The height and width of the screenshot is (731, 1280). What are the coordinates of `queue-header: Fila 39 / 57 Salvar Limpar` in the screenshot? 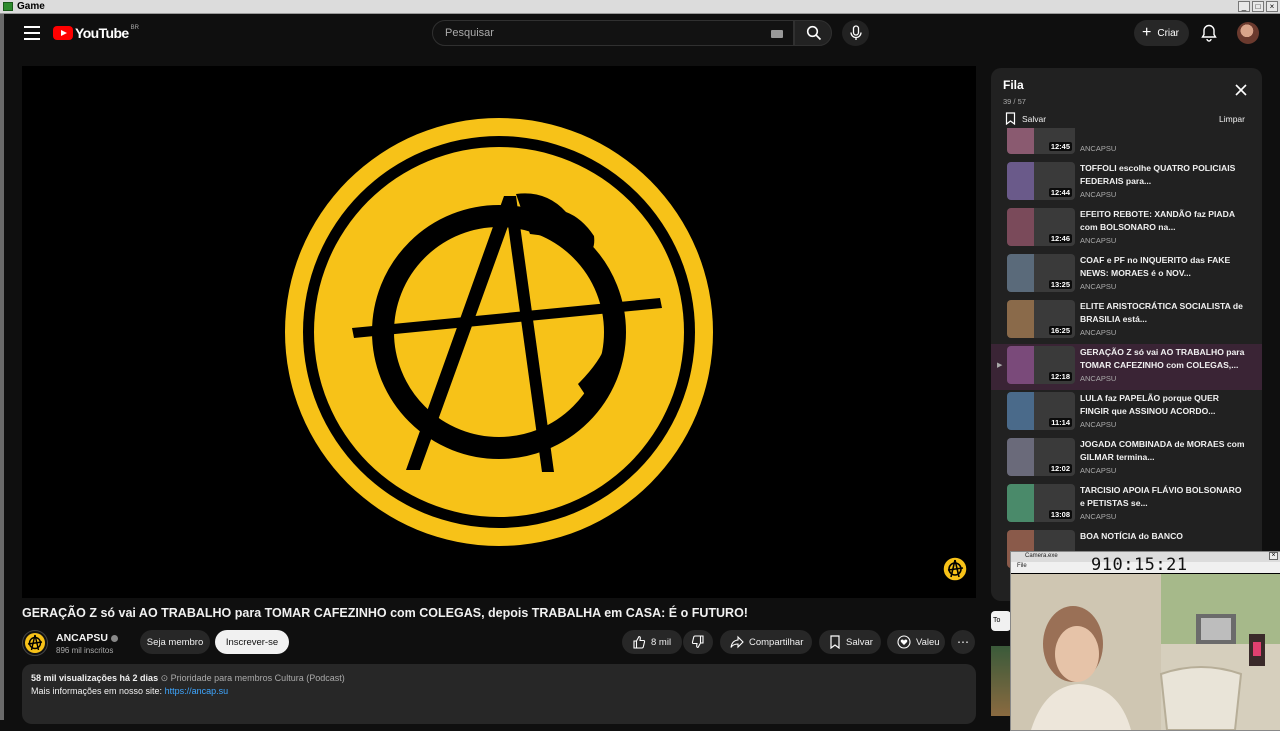 It's located at (1126, 98).